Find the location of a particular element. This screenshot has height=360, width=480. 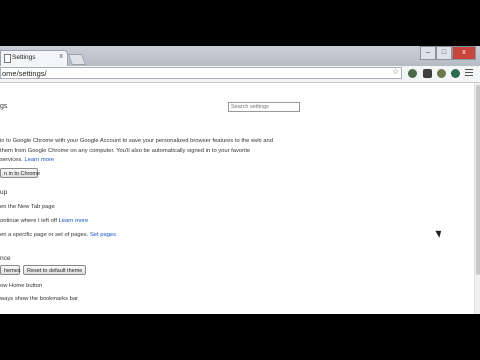

startup-option-new-tab: en the New Tab page is located at coordinates (27, 207).